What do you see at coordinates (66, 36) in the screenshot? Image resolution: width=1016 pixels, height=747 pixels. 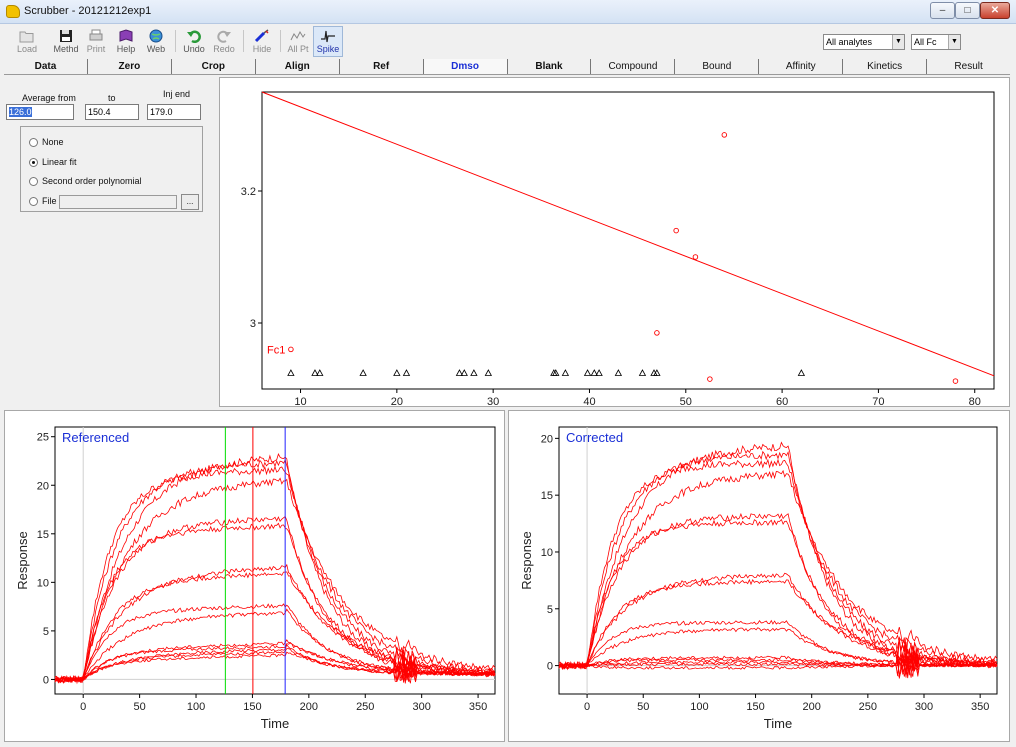 I see `save-icon` at bounding box center [66, 36].